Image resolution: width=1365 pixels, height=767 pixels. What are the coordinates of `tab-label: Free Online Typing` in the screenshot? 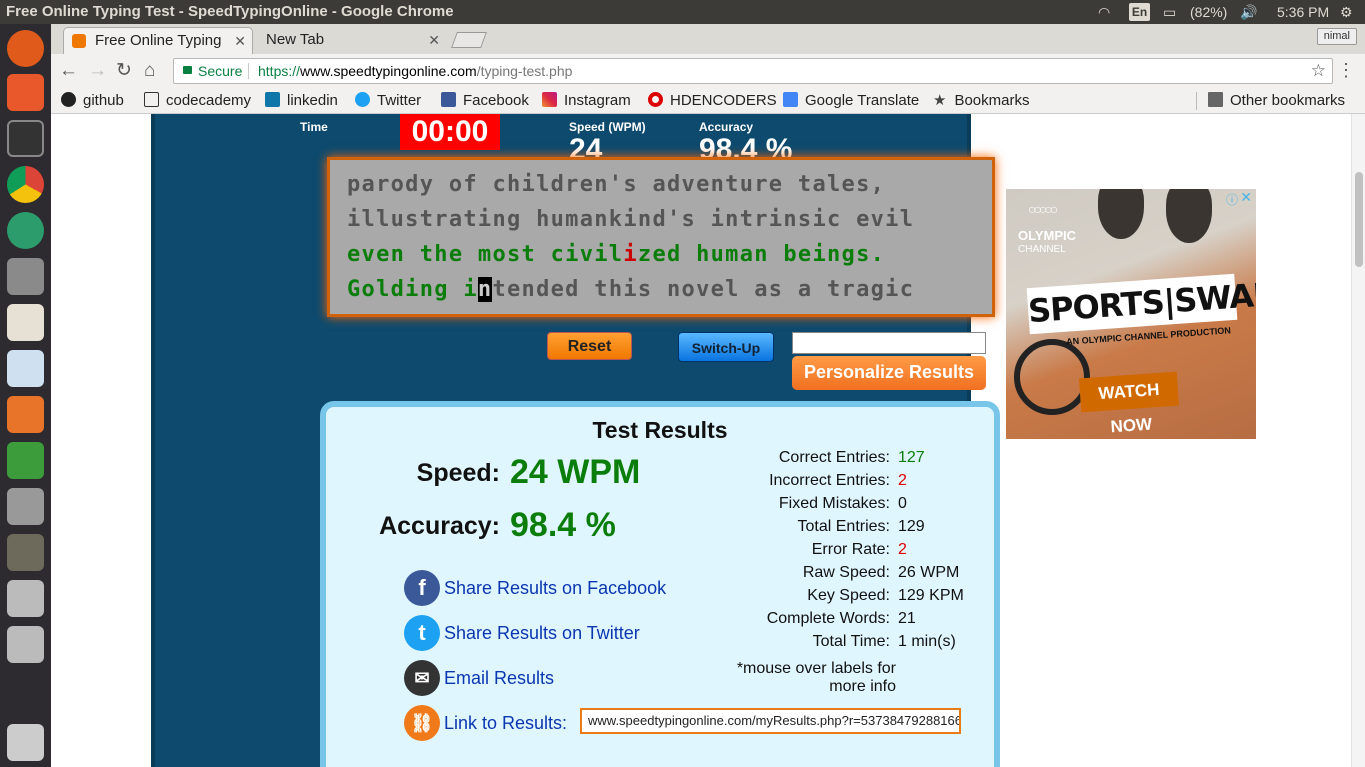 It's located at (158, 40).